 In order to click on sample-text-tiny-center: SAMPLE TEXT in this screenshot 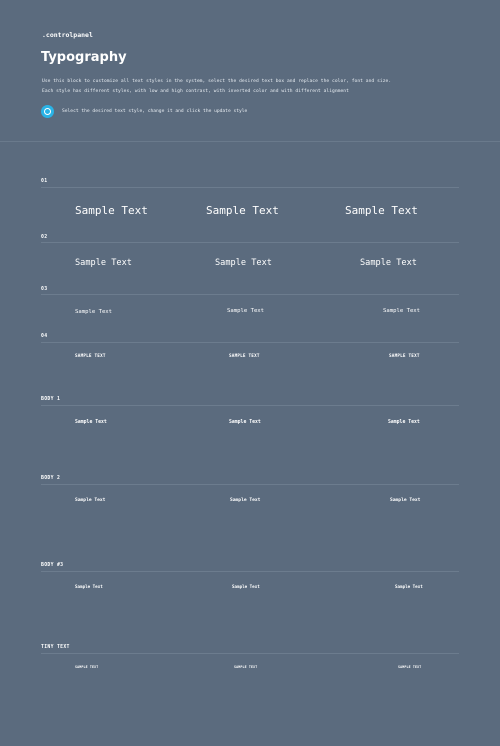, I will do `click(245, 667)`.